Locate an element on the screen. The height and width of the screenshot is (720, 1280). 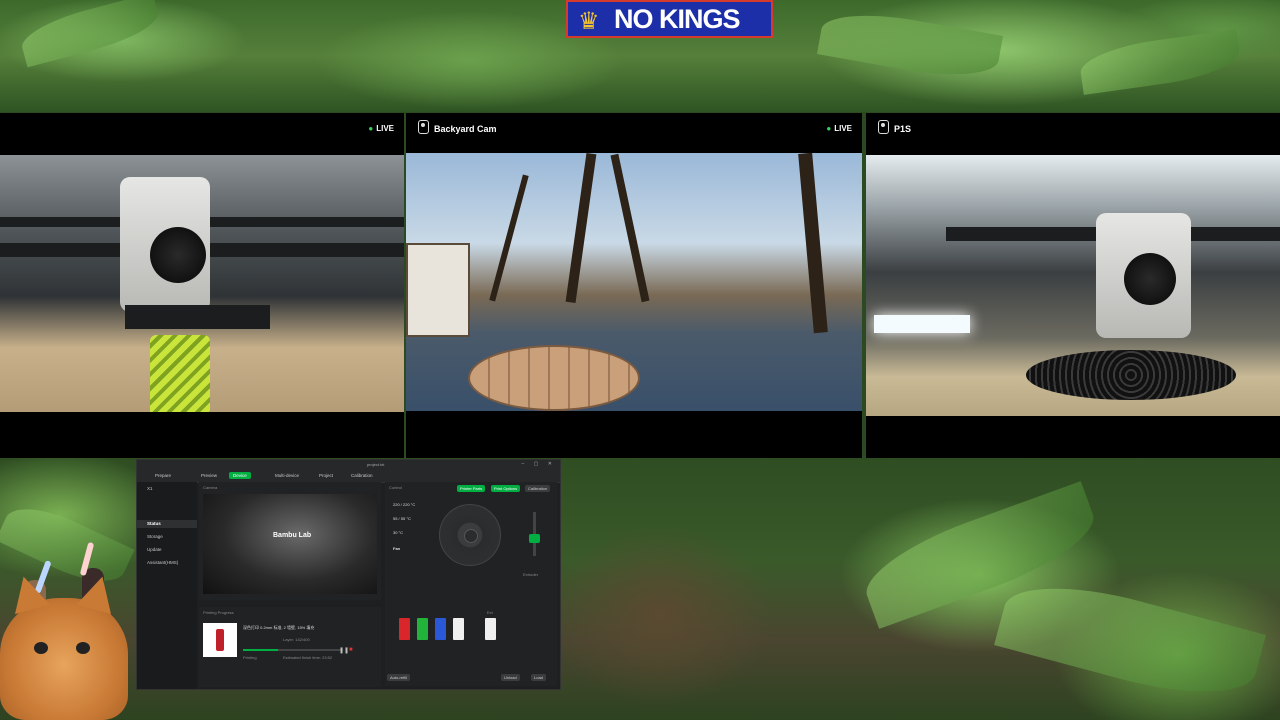
calibration-button: Calibration is located at coordinates (538, 488).